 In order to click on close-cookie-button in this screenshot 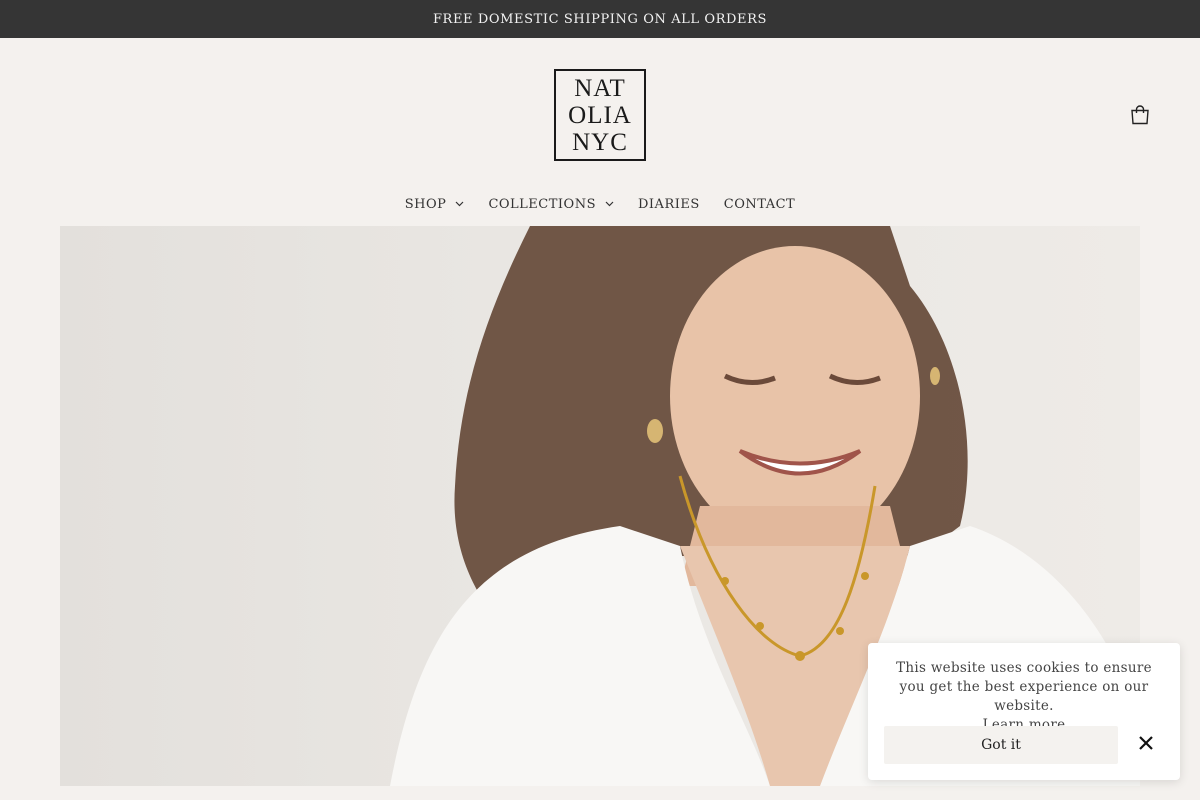, I will do `click(1146, 743)`.